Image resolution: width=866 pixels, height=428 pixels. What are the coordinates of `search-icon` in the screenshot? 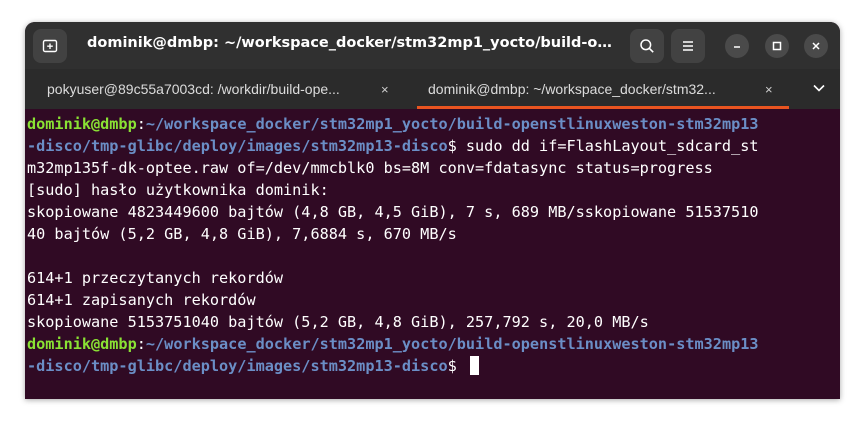 It's located at (647, 46).